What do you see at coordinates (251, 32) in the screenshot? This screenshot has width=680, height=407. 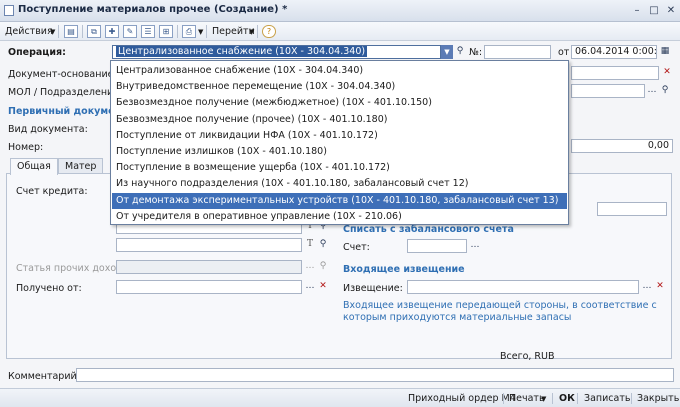 I see `goto-chevron-icon: ▼` at bounding box center [251, 32].